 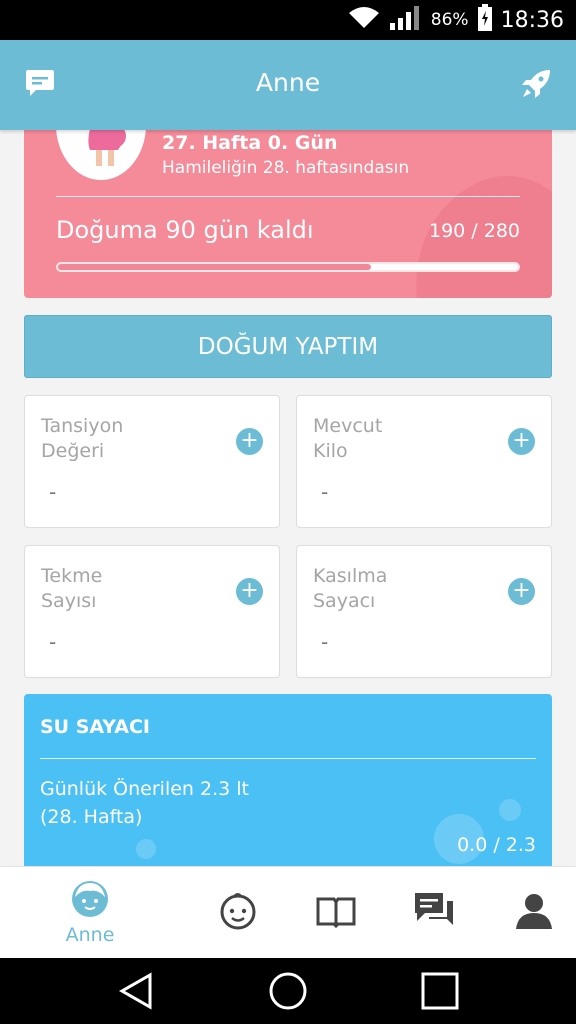 What do you see at coordinates (72, 588) in the screenshot?
I see `tile-label: Tekme Sayısı` at bounding box center [72, 588].